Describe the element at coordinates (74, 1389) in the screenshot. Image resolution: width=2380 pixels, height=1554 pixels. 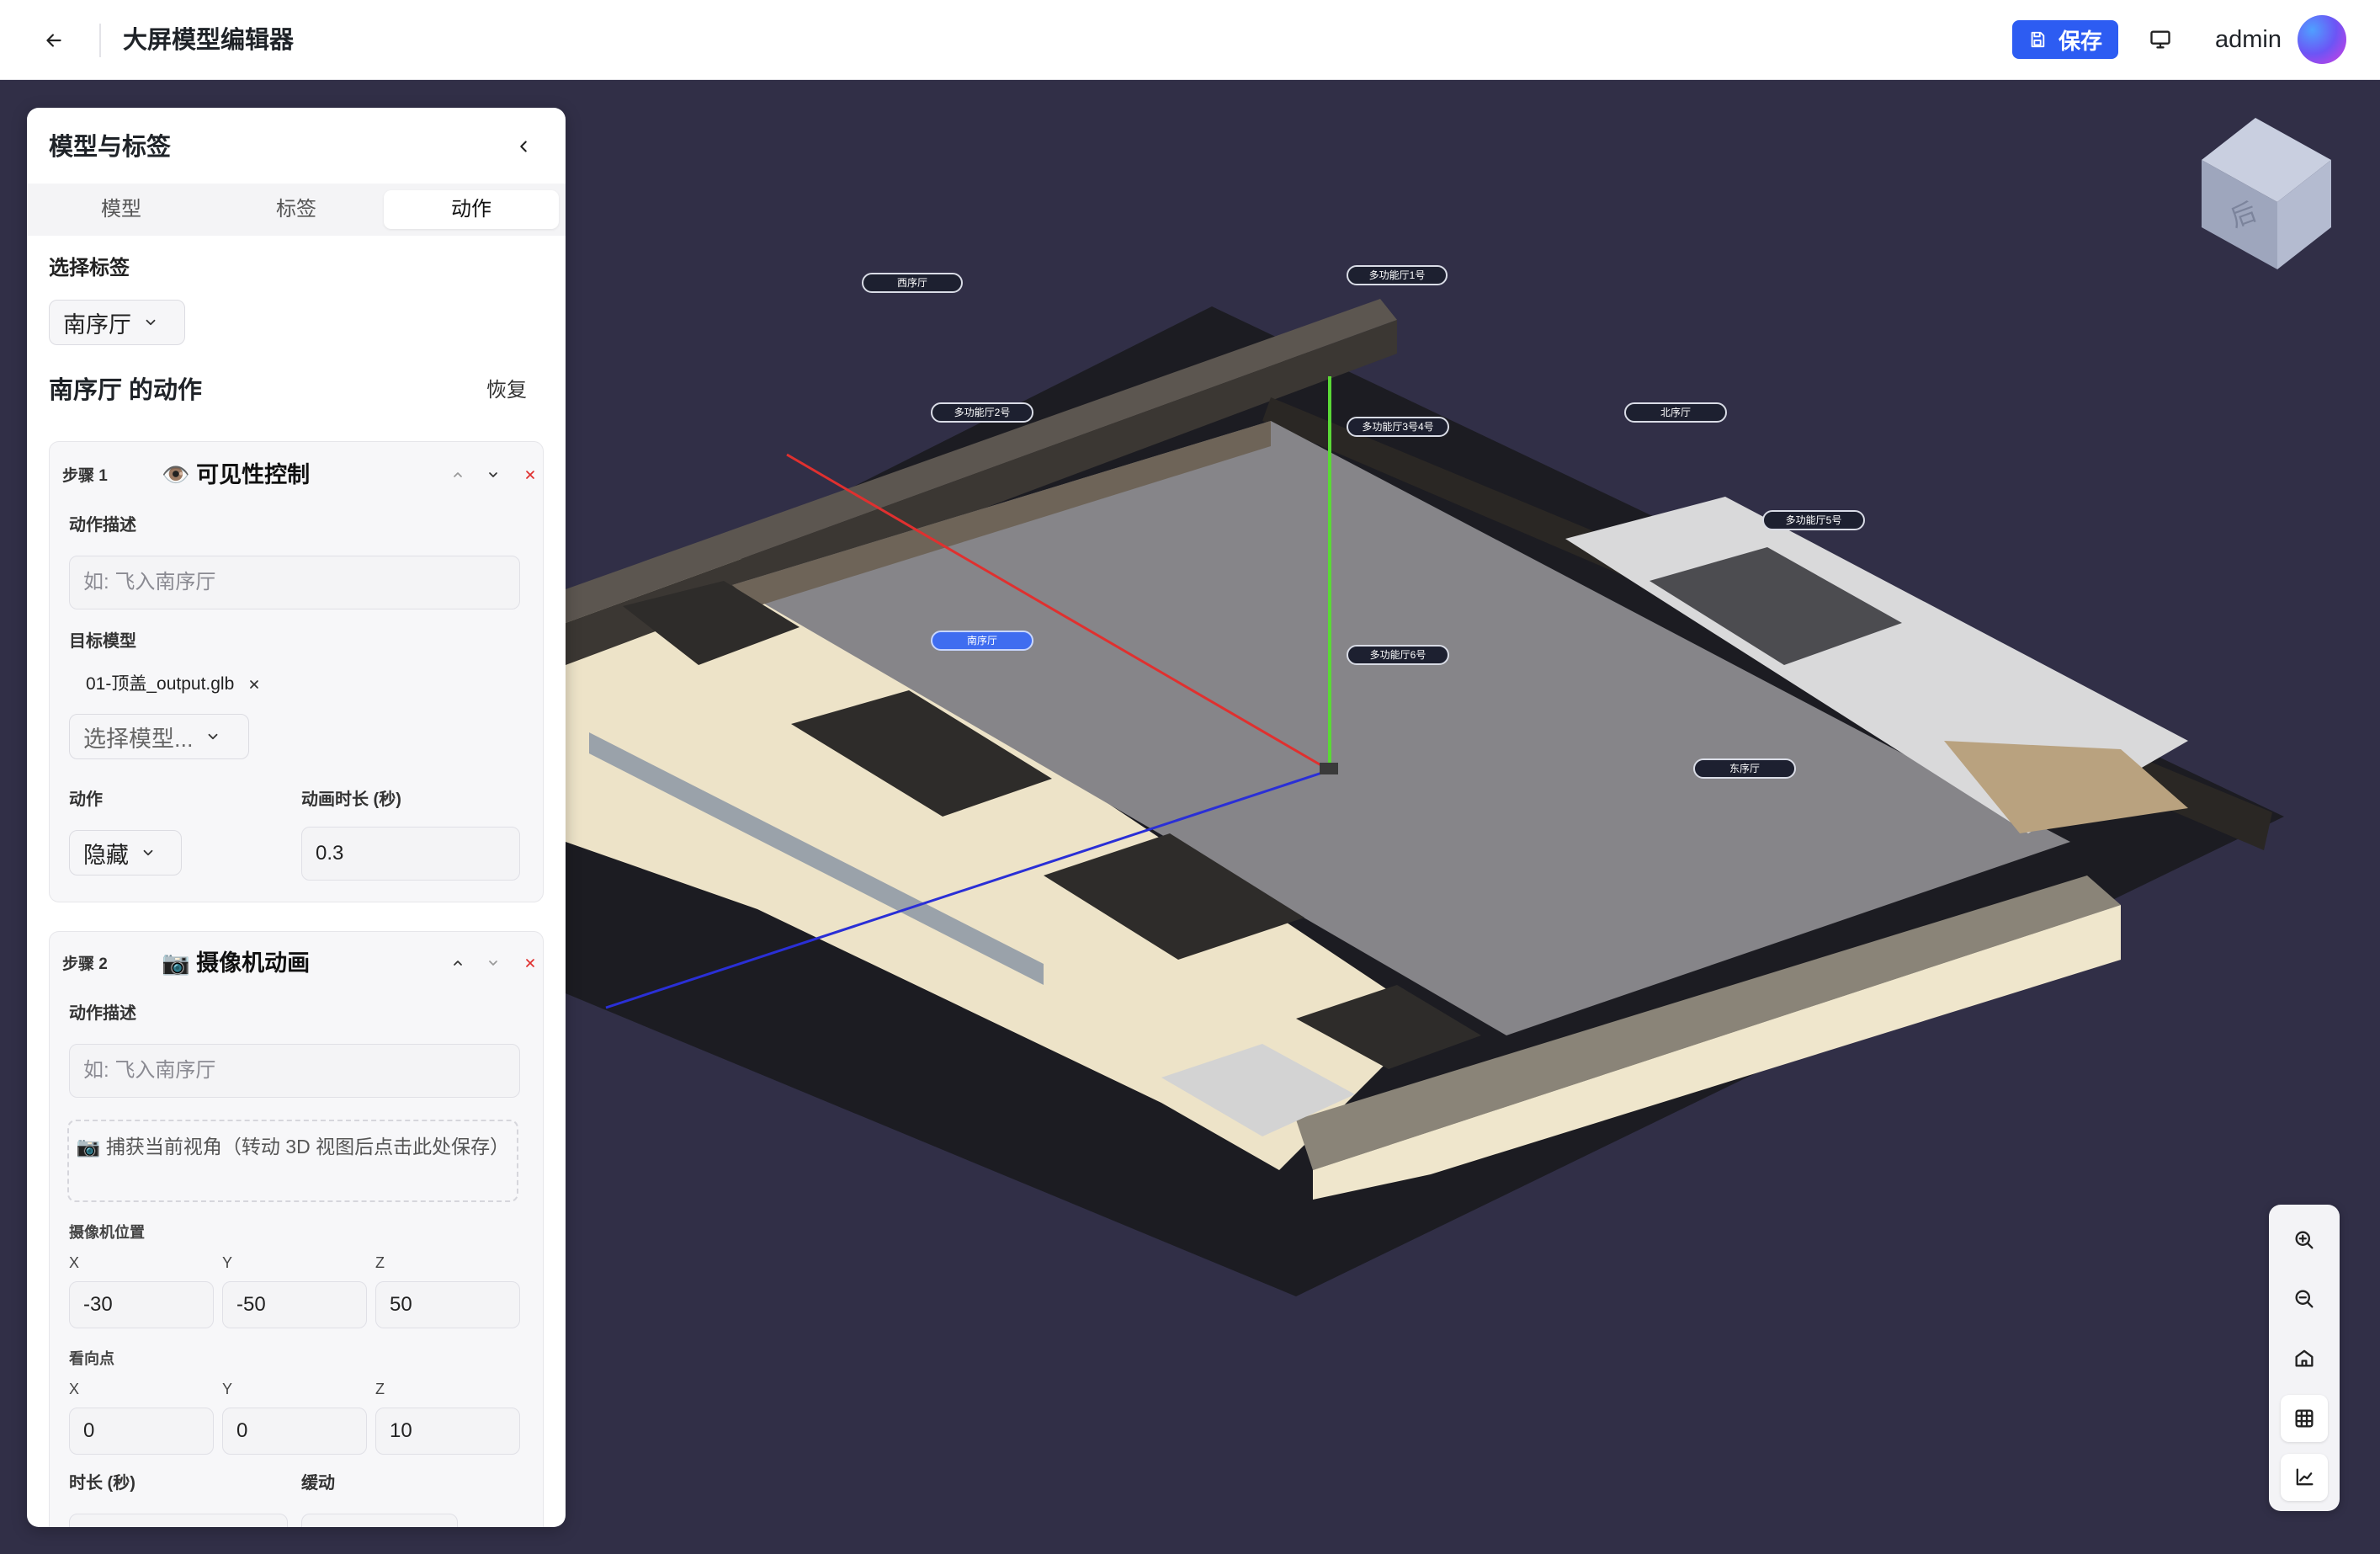
I see `lookat-x-label: X` at that location.